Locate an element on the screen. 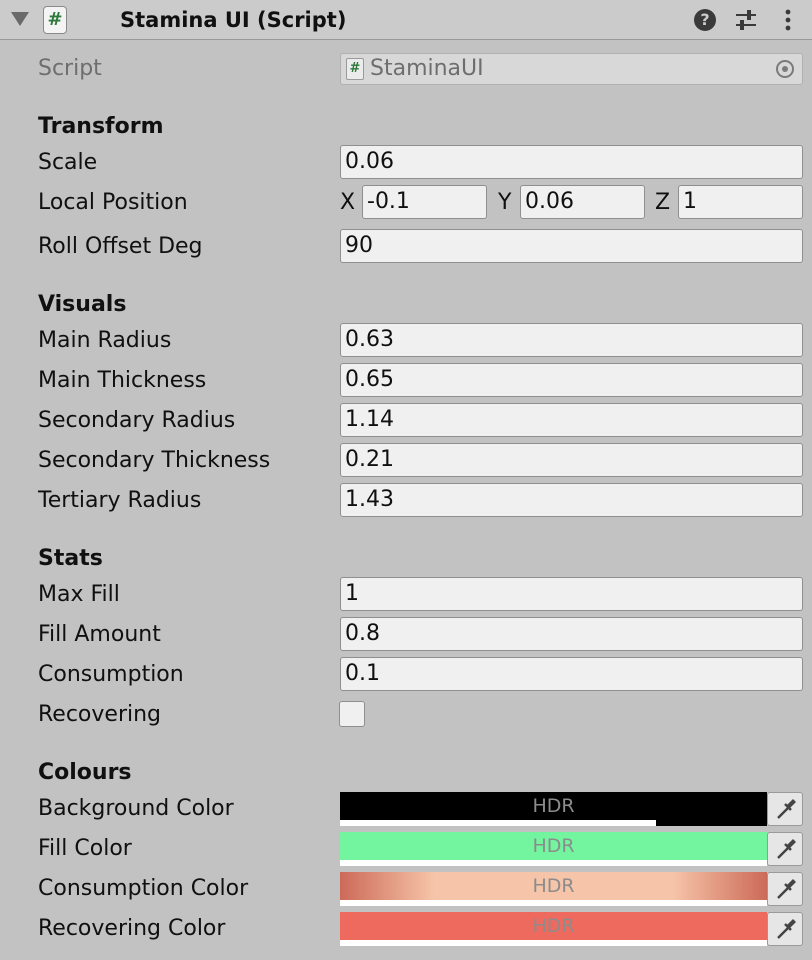 This screenshot has height=960, width=812. main-radius-label: Main Radius is located at coordinates (105, 340).